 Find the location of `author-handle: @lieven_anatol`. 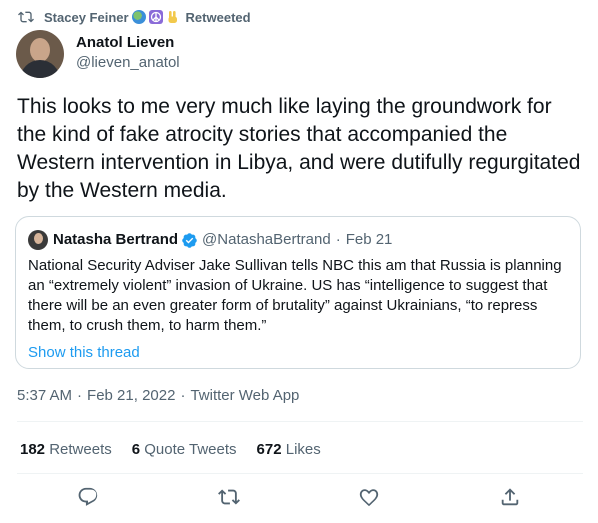

author-handle: @lieven_anatol is located at coordinates (128, 63).